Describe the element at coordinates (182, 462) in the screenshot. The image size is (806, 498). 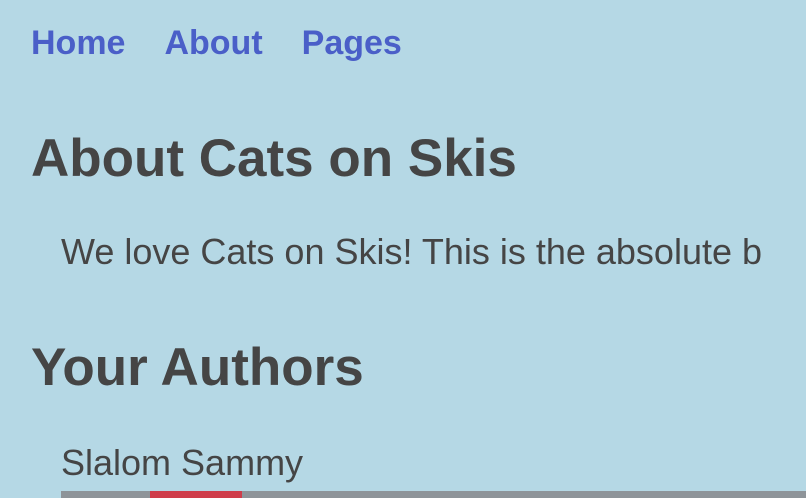
I see `author-name: Slalom Sammy` at that location.